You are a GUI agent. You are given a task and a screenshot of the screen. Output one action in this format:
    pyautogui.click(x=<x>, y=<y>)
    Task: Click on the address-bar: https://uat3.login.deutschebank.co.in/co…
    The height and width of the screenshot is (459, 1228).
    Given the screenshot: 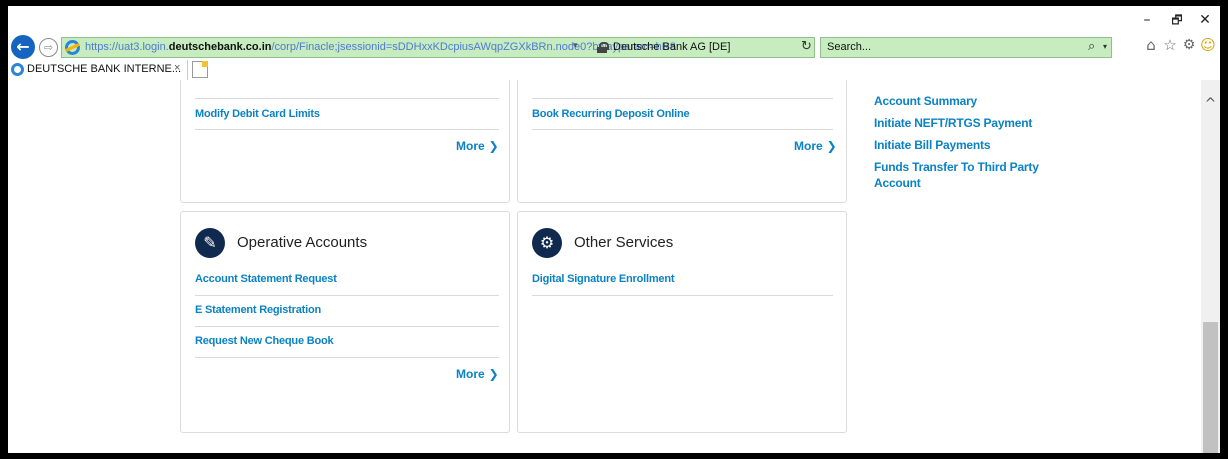 What is the action you would take?
    pyautogui.click(x=438, y=47)
    